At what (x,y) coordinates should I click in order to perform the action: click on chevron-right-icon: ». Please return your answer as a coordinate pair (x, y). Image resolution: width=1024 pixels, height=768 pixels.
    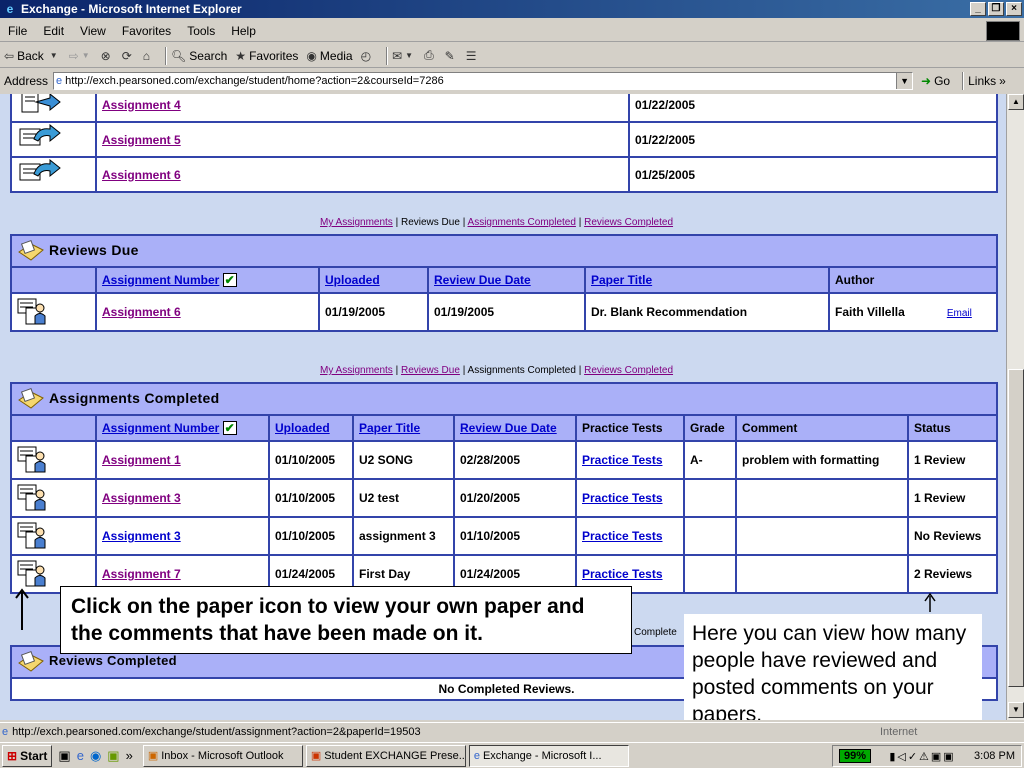
    Looking at the image, I should click on (129, 756).